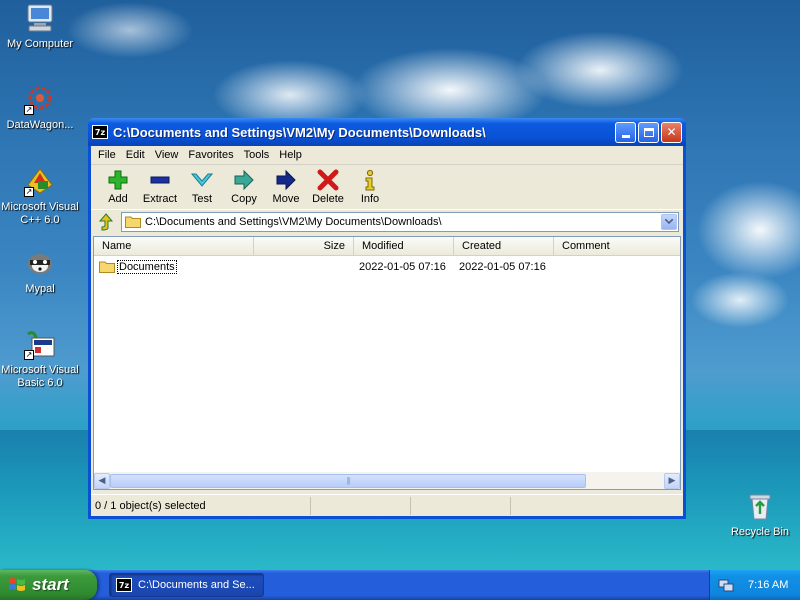 The height and width of the screenshot is (600, 800). I want to click on scroll-grip: |||, so click(348, 480).